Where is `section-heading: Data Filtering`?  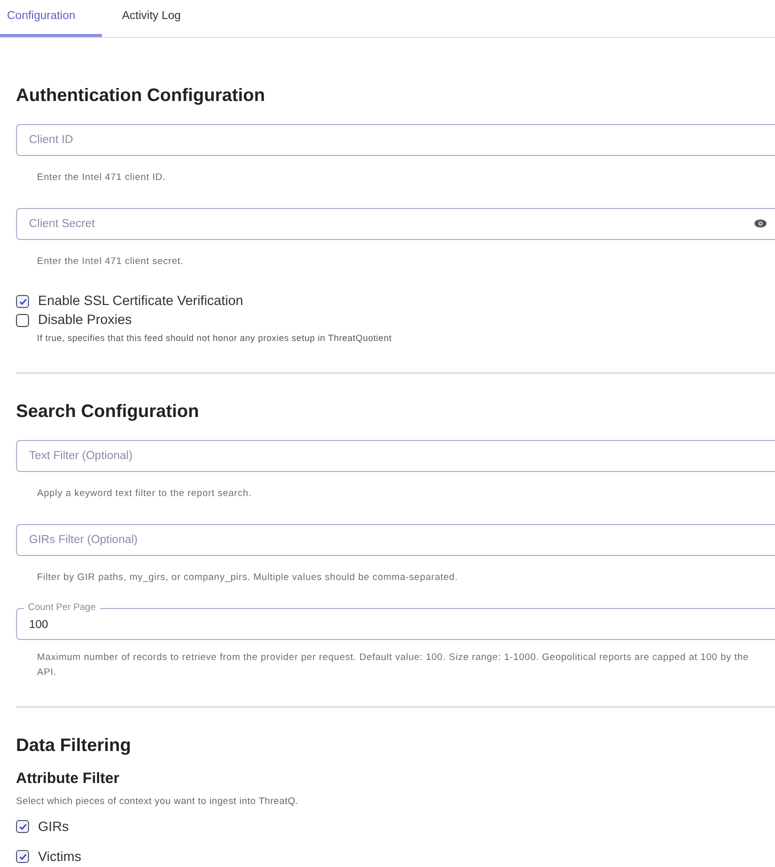 section-heading: Data Filtering is located at coordinates (74, 745).